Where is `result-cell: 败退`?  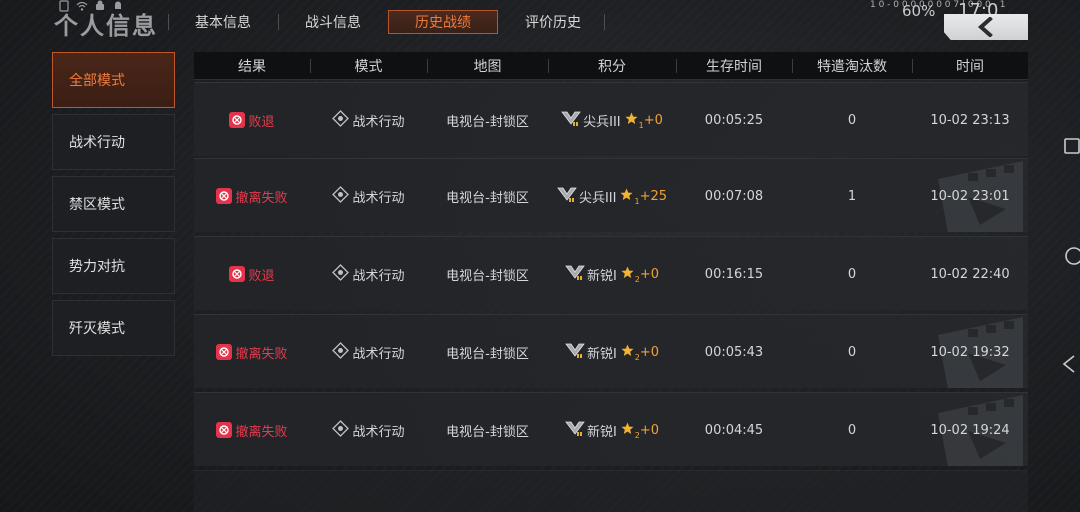 result-cell: 败退 is located at coordinates (252, 119).